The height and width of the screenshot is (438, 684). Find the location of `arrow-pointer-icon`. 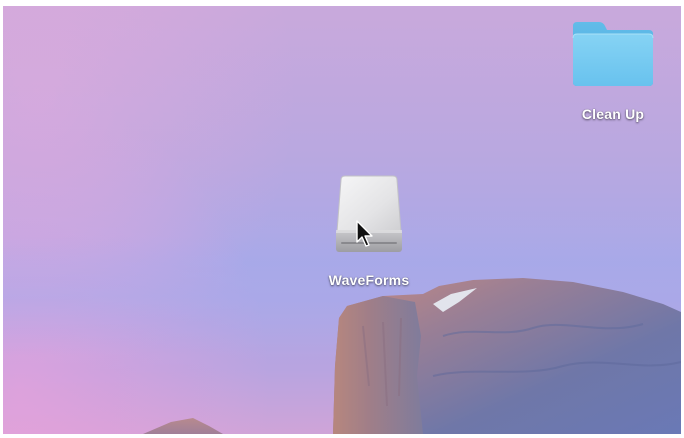

arrow-pointer-icon is located at coordinates (364, 233).